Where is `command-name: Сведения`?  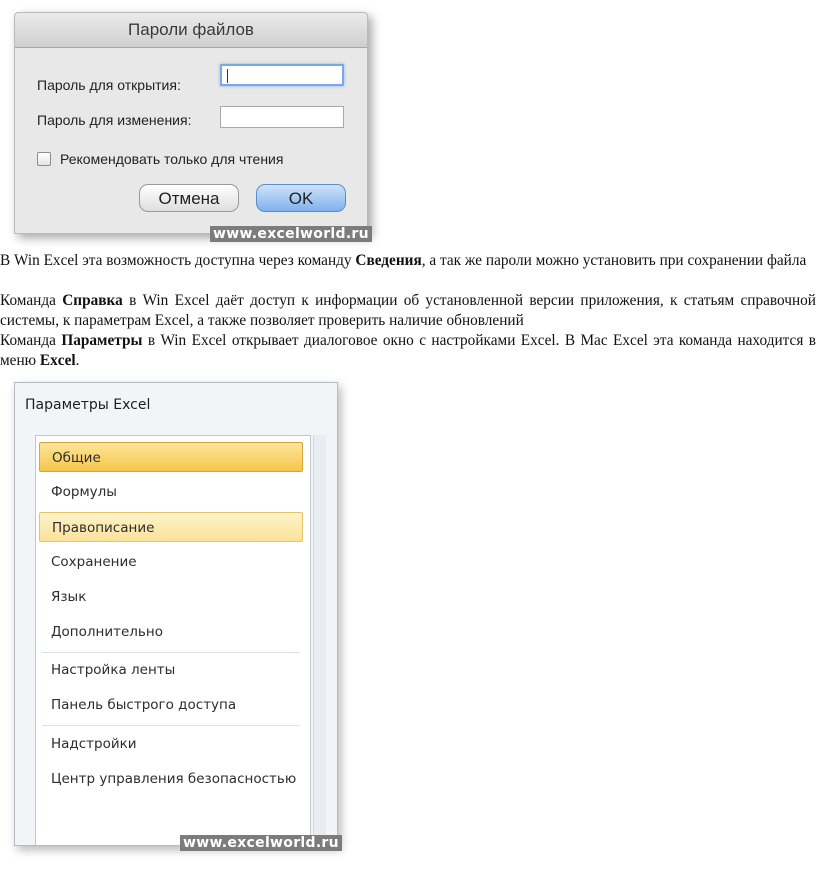 command-name: Сведения is located at coordinates (388, 260).